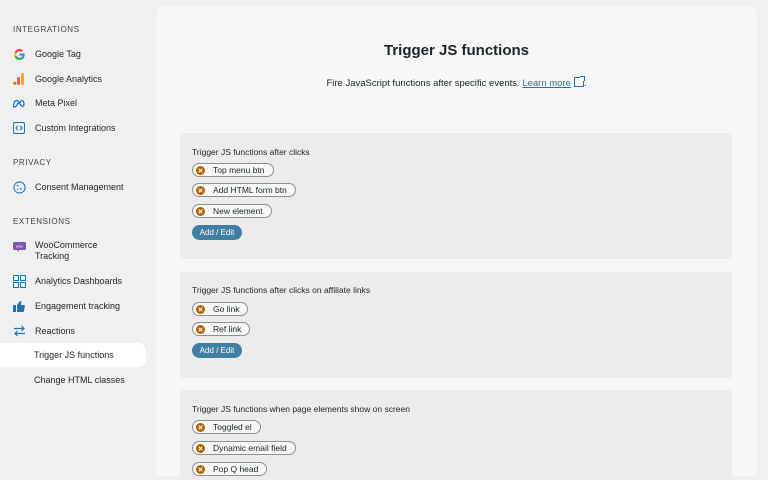 Image resolution: width=768 pixels, height=480 pixels. What do you see at coordinates (79, 186) in the screenshot?
I see `sidebar-item-label: Consent Management` at bounding box center [79, 186].